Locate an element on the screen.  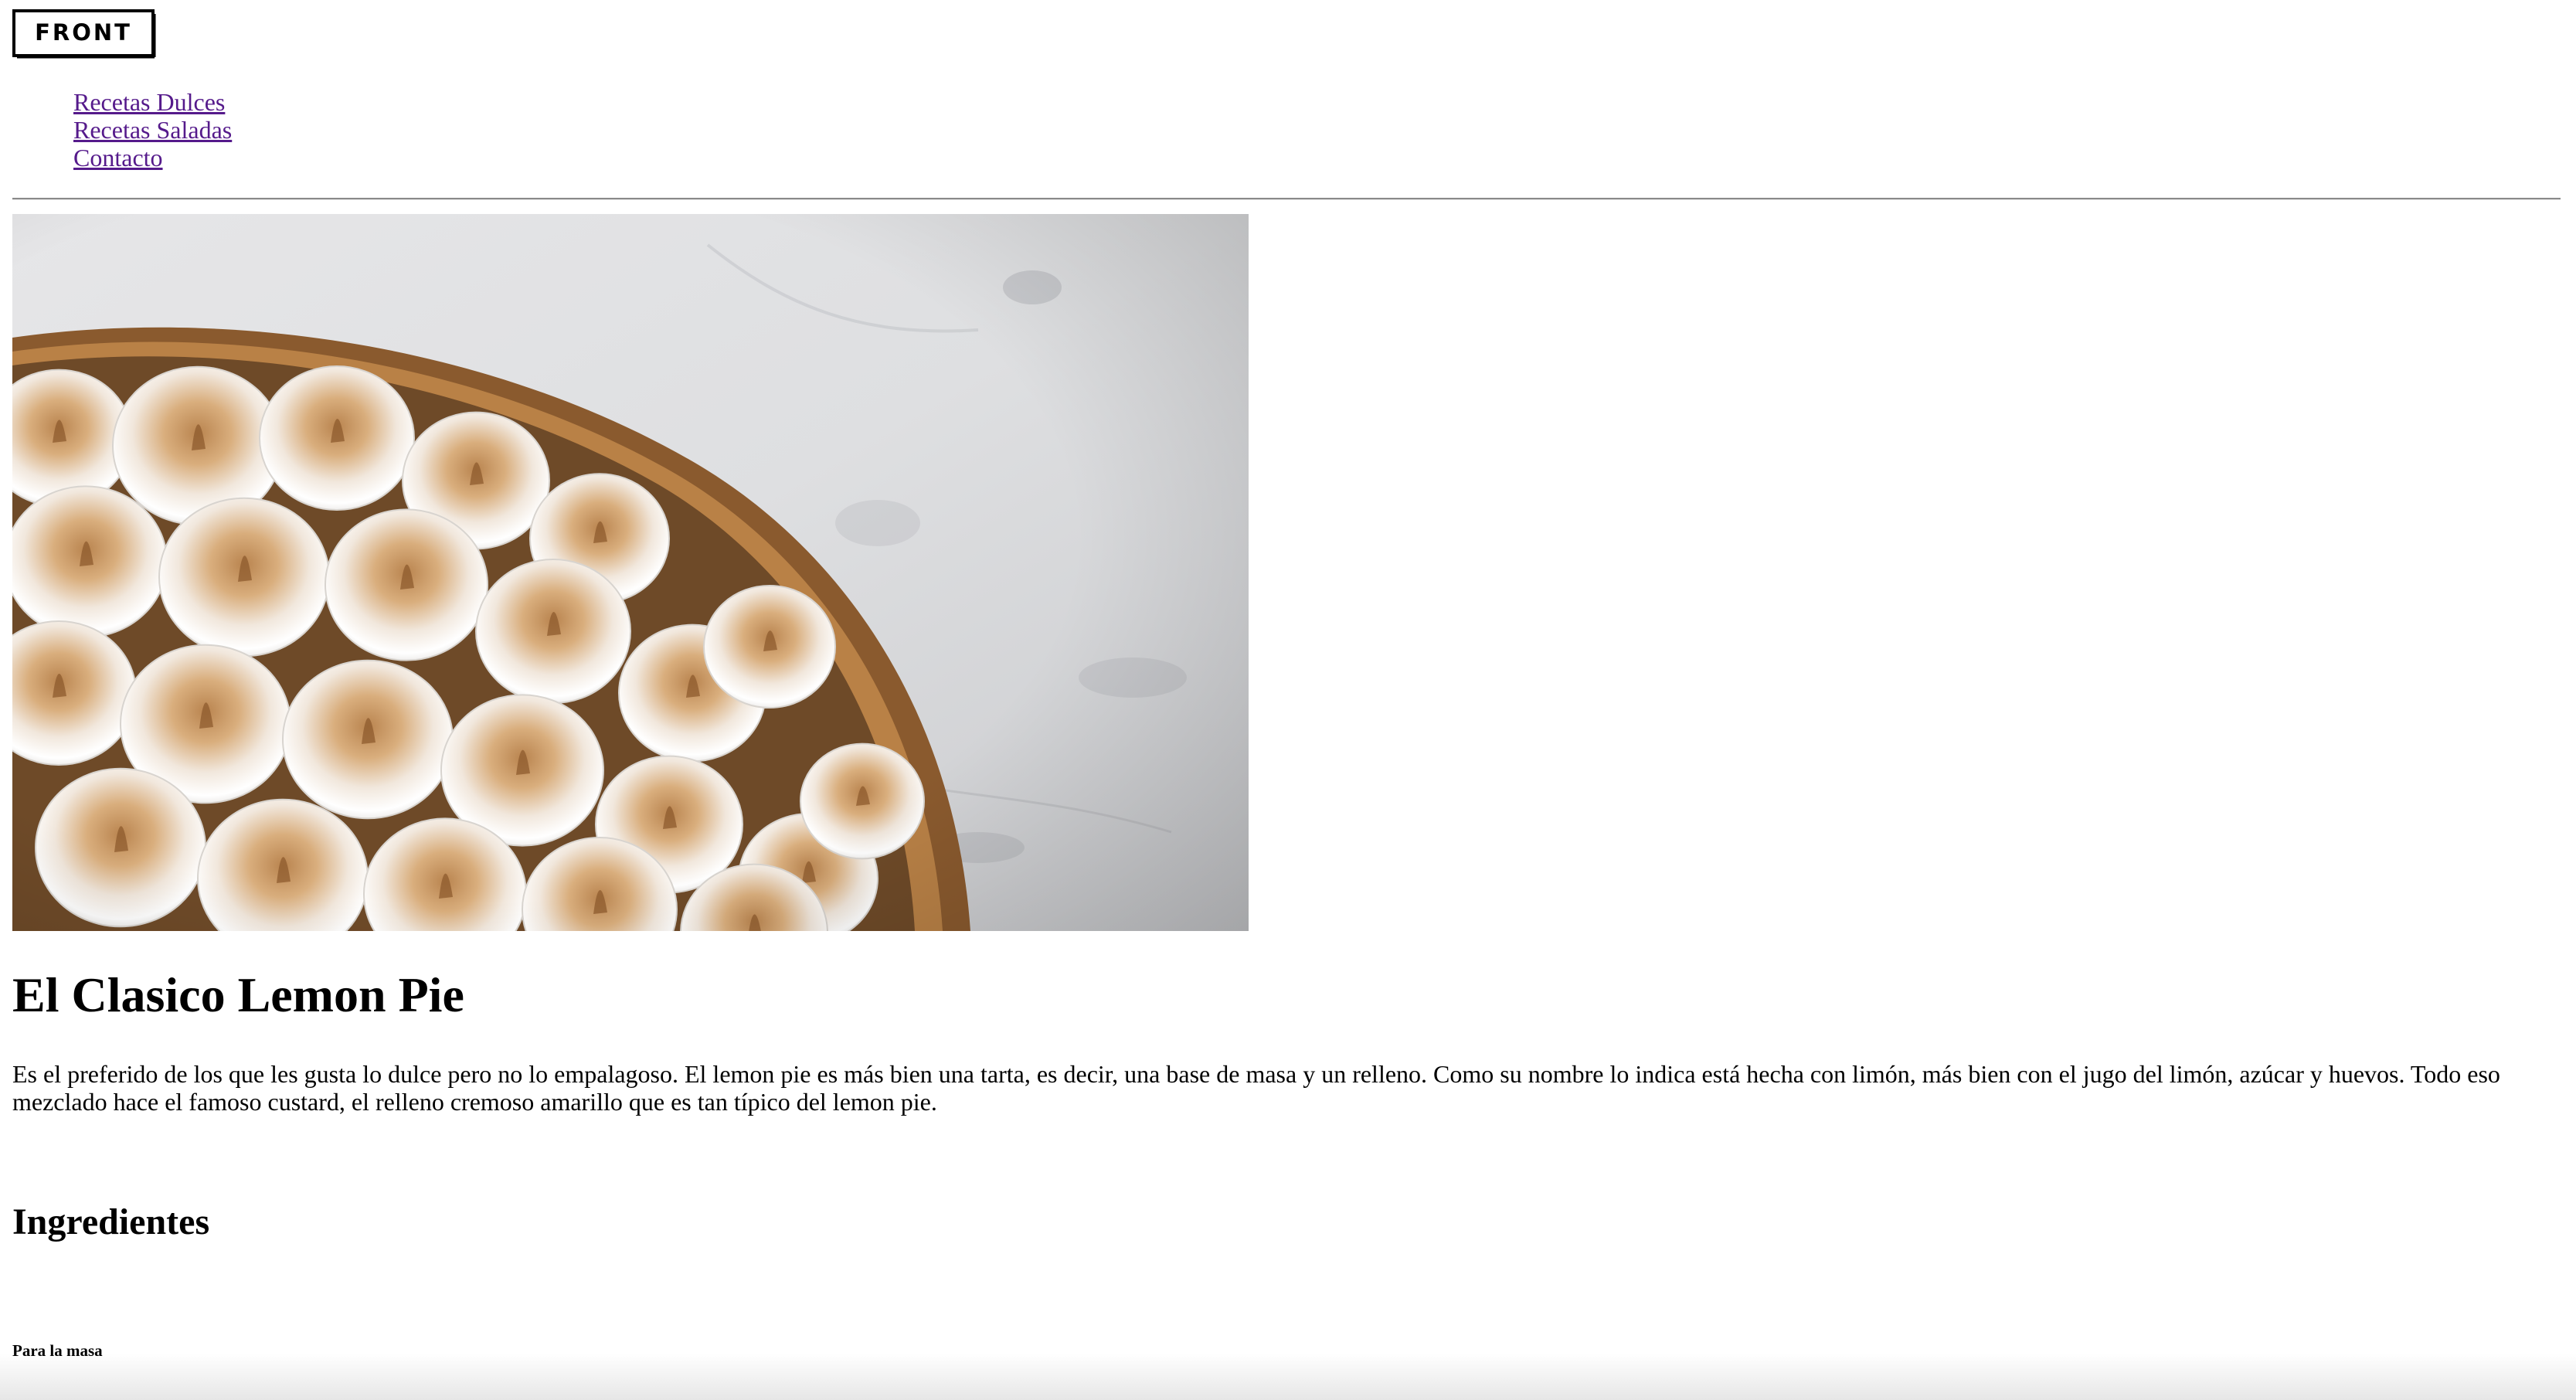
front-logo: FRONT is located at coordinates (84, 34).